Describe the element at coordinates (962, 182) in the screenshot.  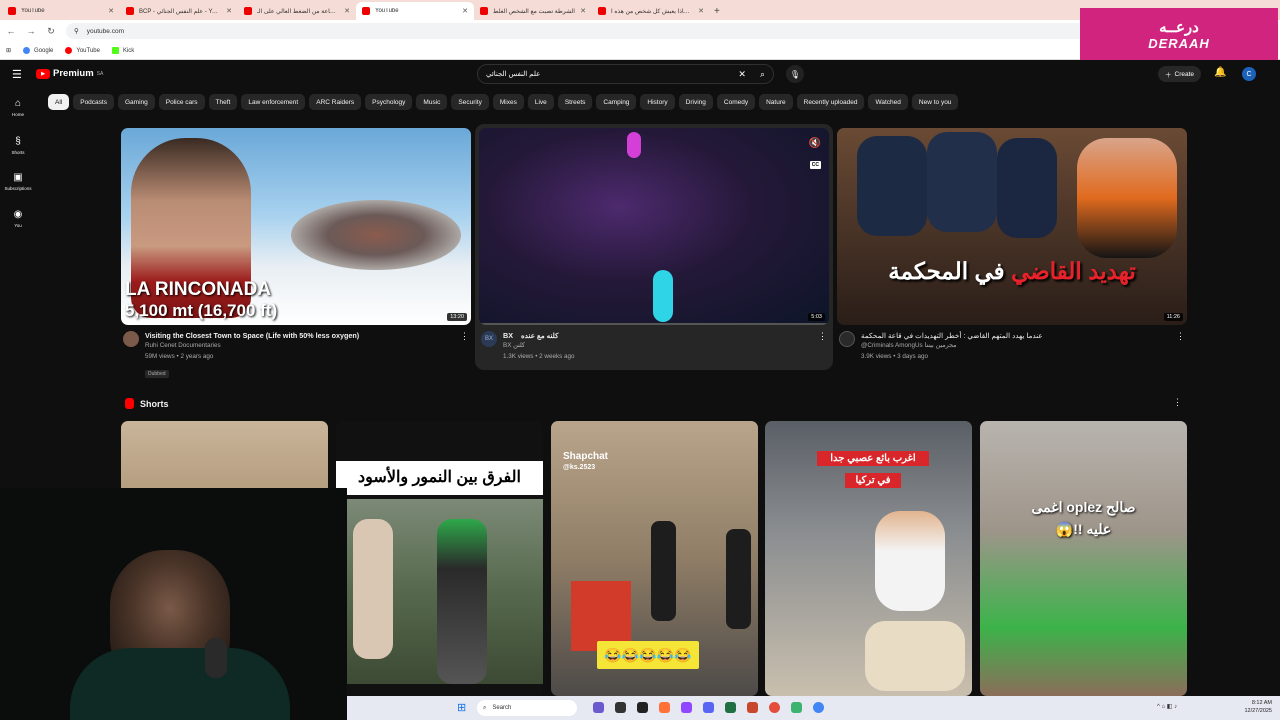
I see `officer-figure` at that location.